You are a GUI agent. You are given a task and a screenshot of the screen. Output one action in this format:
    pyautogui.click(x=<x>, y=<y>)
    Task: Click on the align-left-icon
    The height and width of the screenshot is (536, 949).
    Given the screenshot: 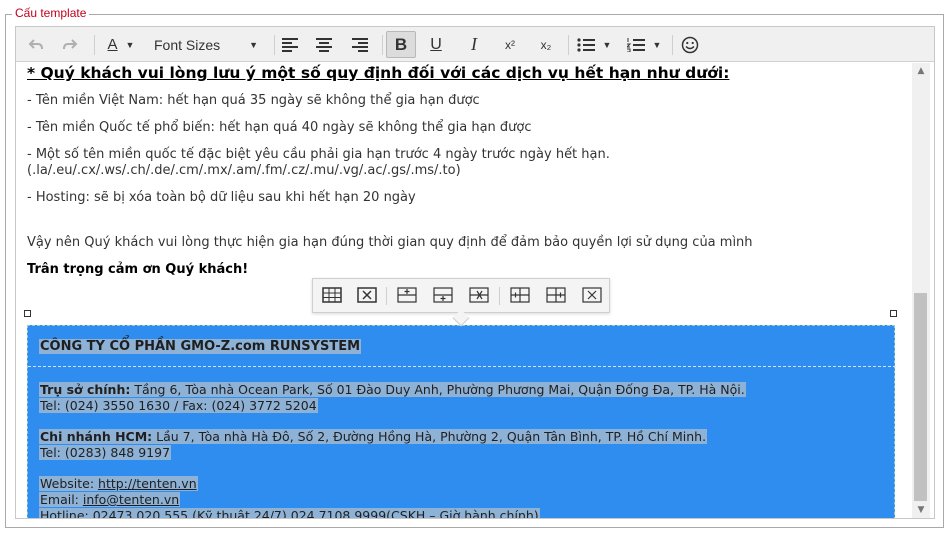 What is the action you would take?
    pyautogui.click(x=290, y=44)
    